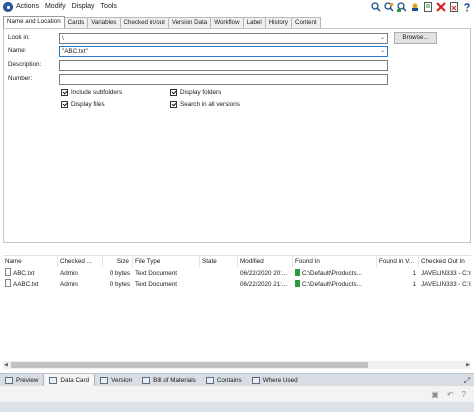 The height and width of the screenshot is (412, 474). I want to click on tab-content: Content, so click(305, 22).